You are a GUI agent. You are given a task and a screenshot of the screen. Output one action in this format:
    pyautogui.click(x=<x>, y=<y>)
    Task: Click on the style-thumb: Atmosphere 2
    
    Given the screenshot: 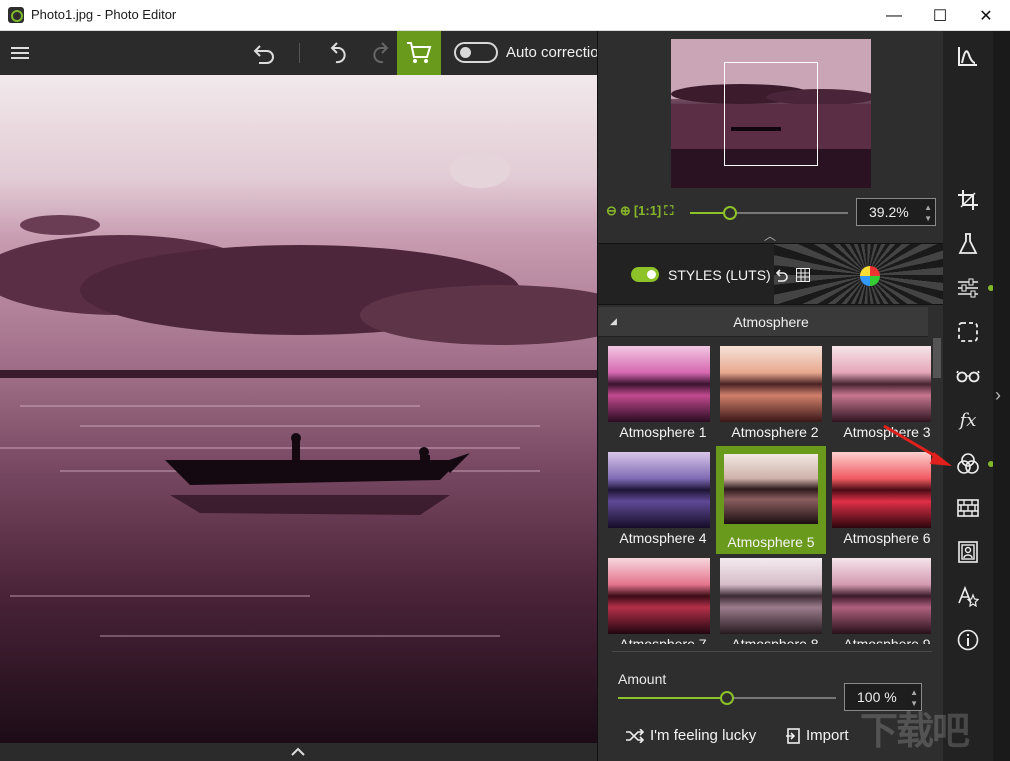 What is the action you would take?
    pyautogui.click(x=771, y=394)
    